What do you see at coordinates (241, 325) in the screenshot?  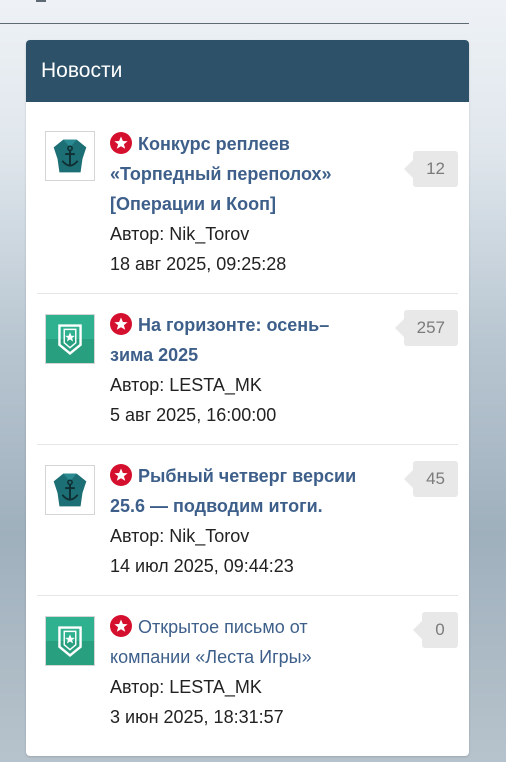 I see `news-title: На горизонте: осень–` at bounding box center [241, 325].